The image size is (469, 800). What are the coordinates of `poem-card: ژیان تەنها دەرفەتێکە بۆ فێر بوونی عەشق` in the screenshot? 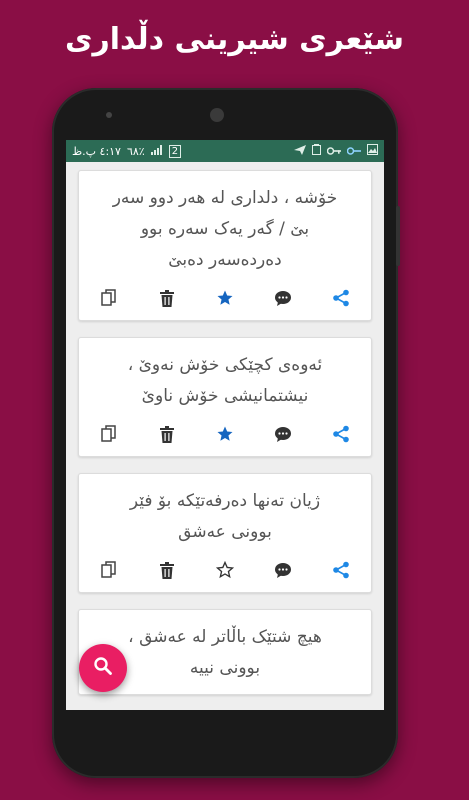 It's located at (225, 533).